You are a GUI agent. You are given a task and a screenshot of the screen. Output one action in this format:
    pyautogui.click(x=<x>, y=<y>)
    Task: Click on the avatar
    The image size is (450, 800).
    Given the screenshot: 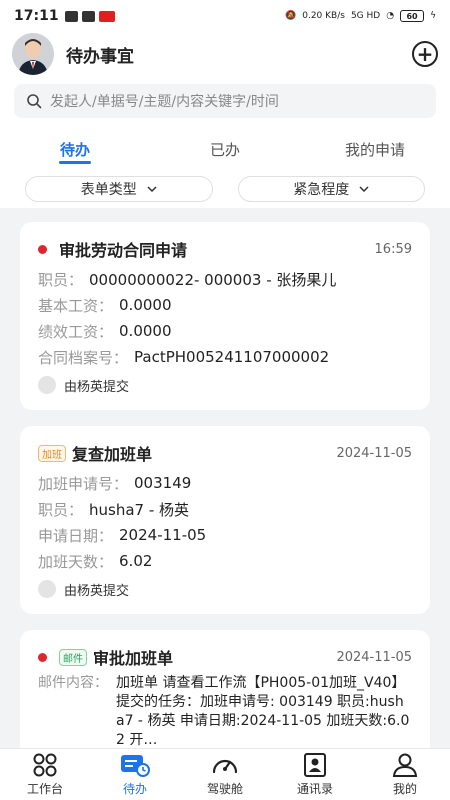 What is the action you would take?
    pyautogui.click(x=33, y=54)
    